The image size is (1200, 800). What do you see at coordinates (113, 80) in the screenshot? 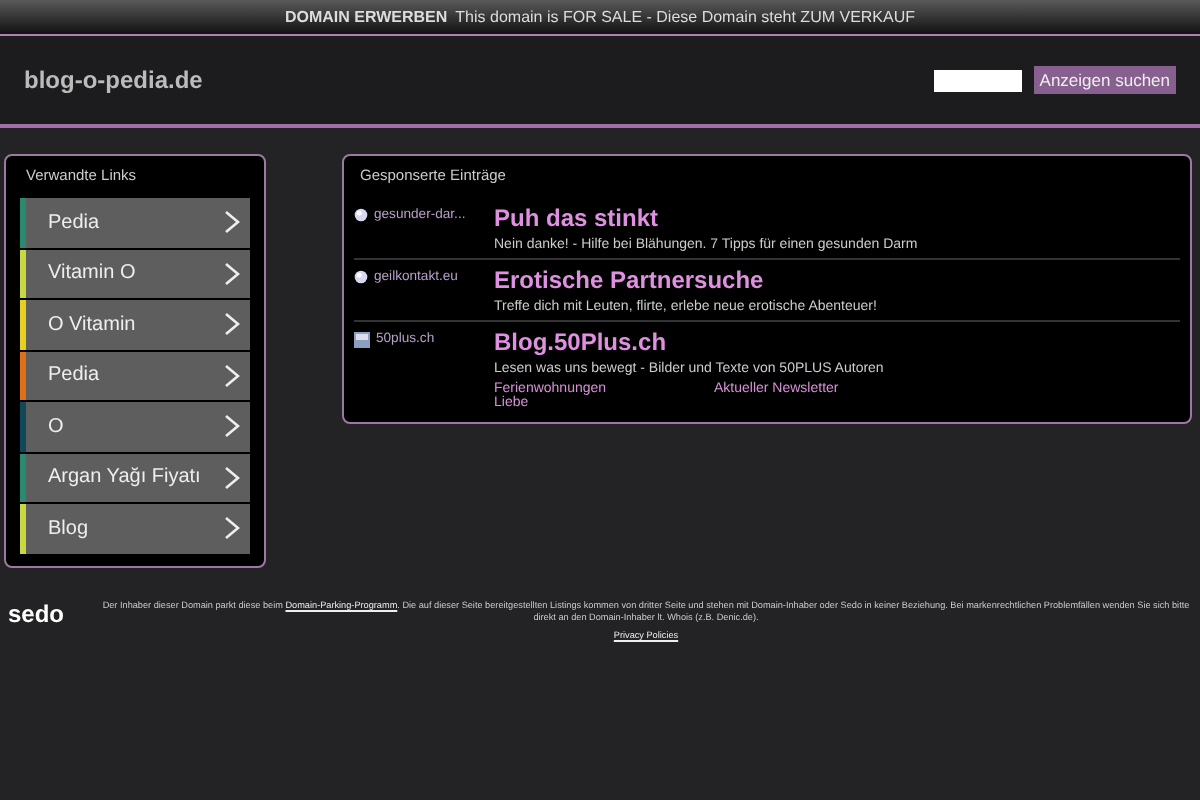
I see `site-name: blog-o-pedia.de` at bounding box center [113, 80].